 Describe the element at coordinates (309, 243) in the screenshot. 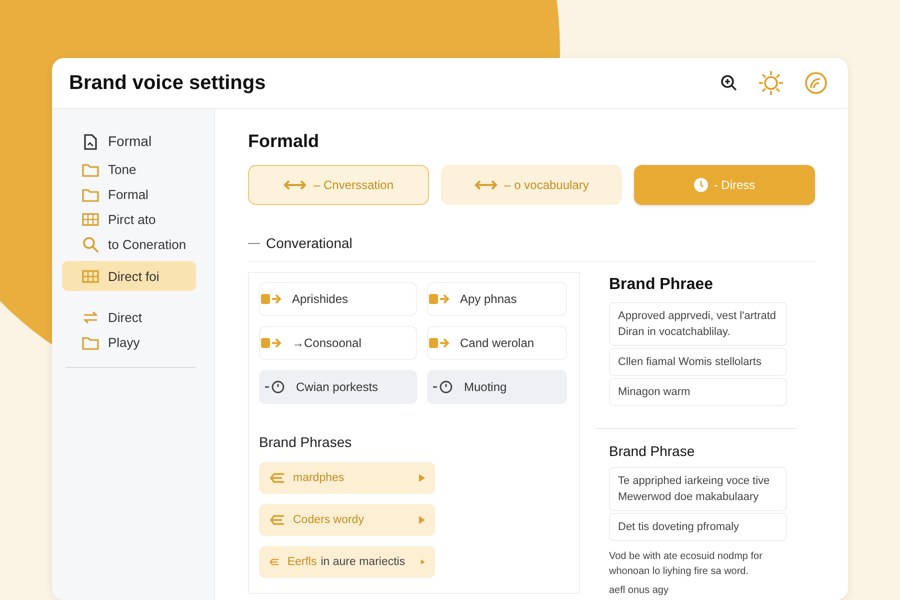

I see `section-heading: Converational` at that location.